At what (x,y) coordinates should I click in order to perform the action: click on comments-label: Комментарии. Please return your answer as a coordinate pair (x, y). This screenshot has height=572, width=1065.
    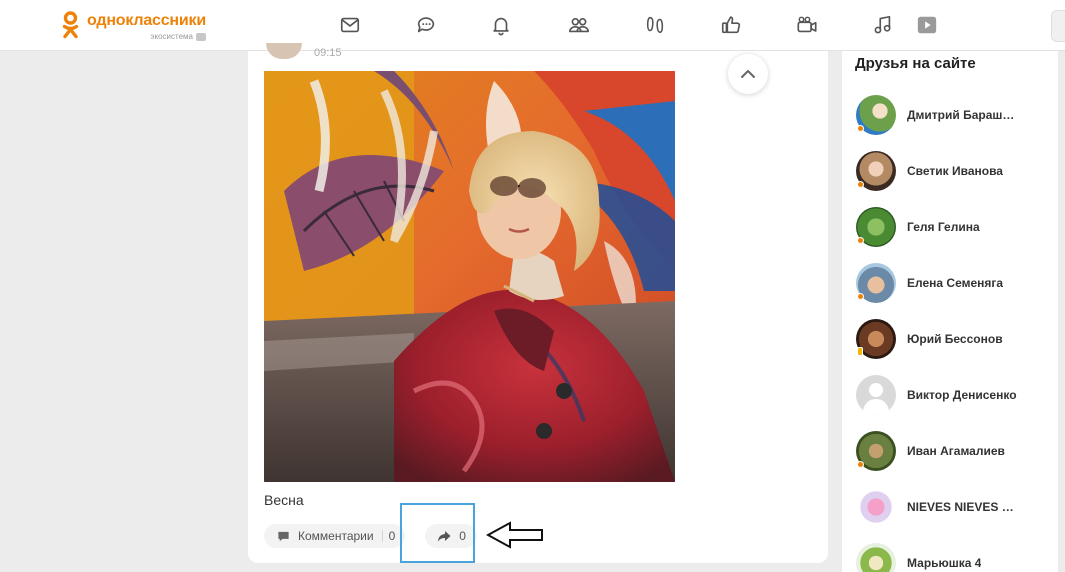
    Looking at the image, I should click on (336, 536).